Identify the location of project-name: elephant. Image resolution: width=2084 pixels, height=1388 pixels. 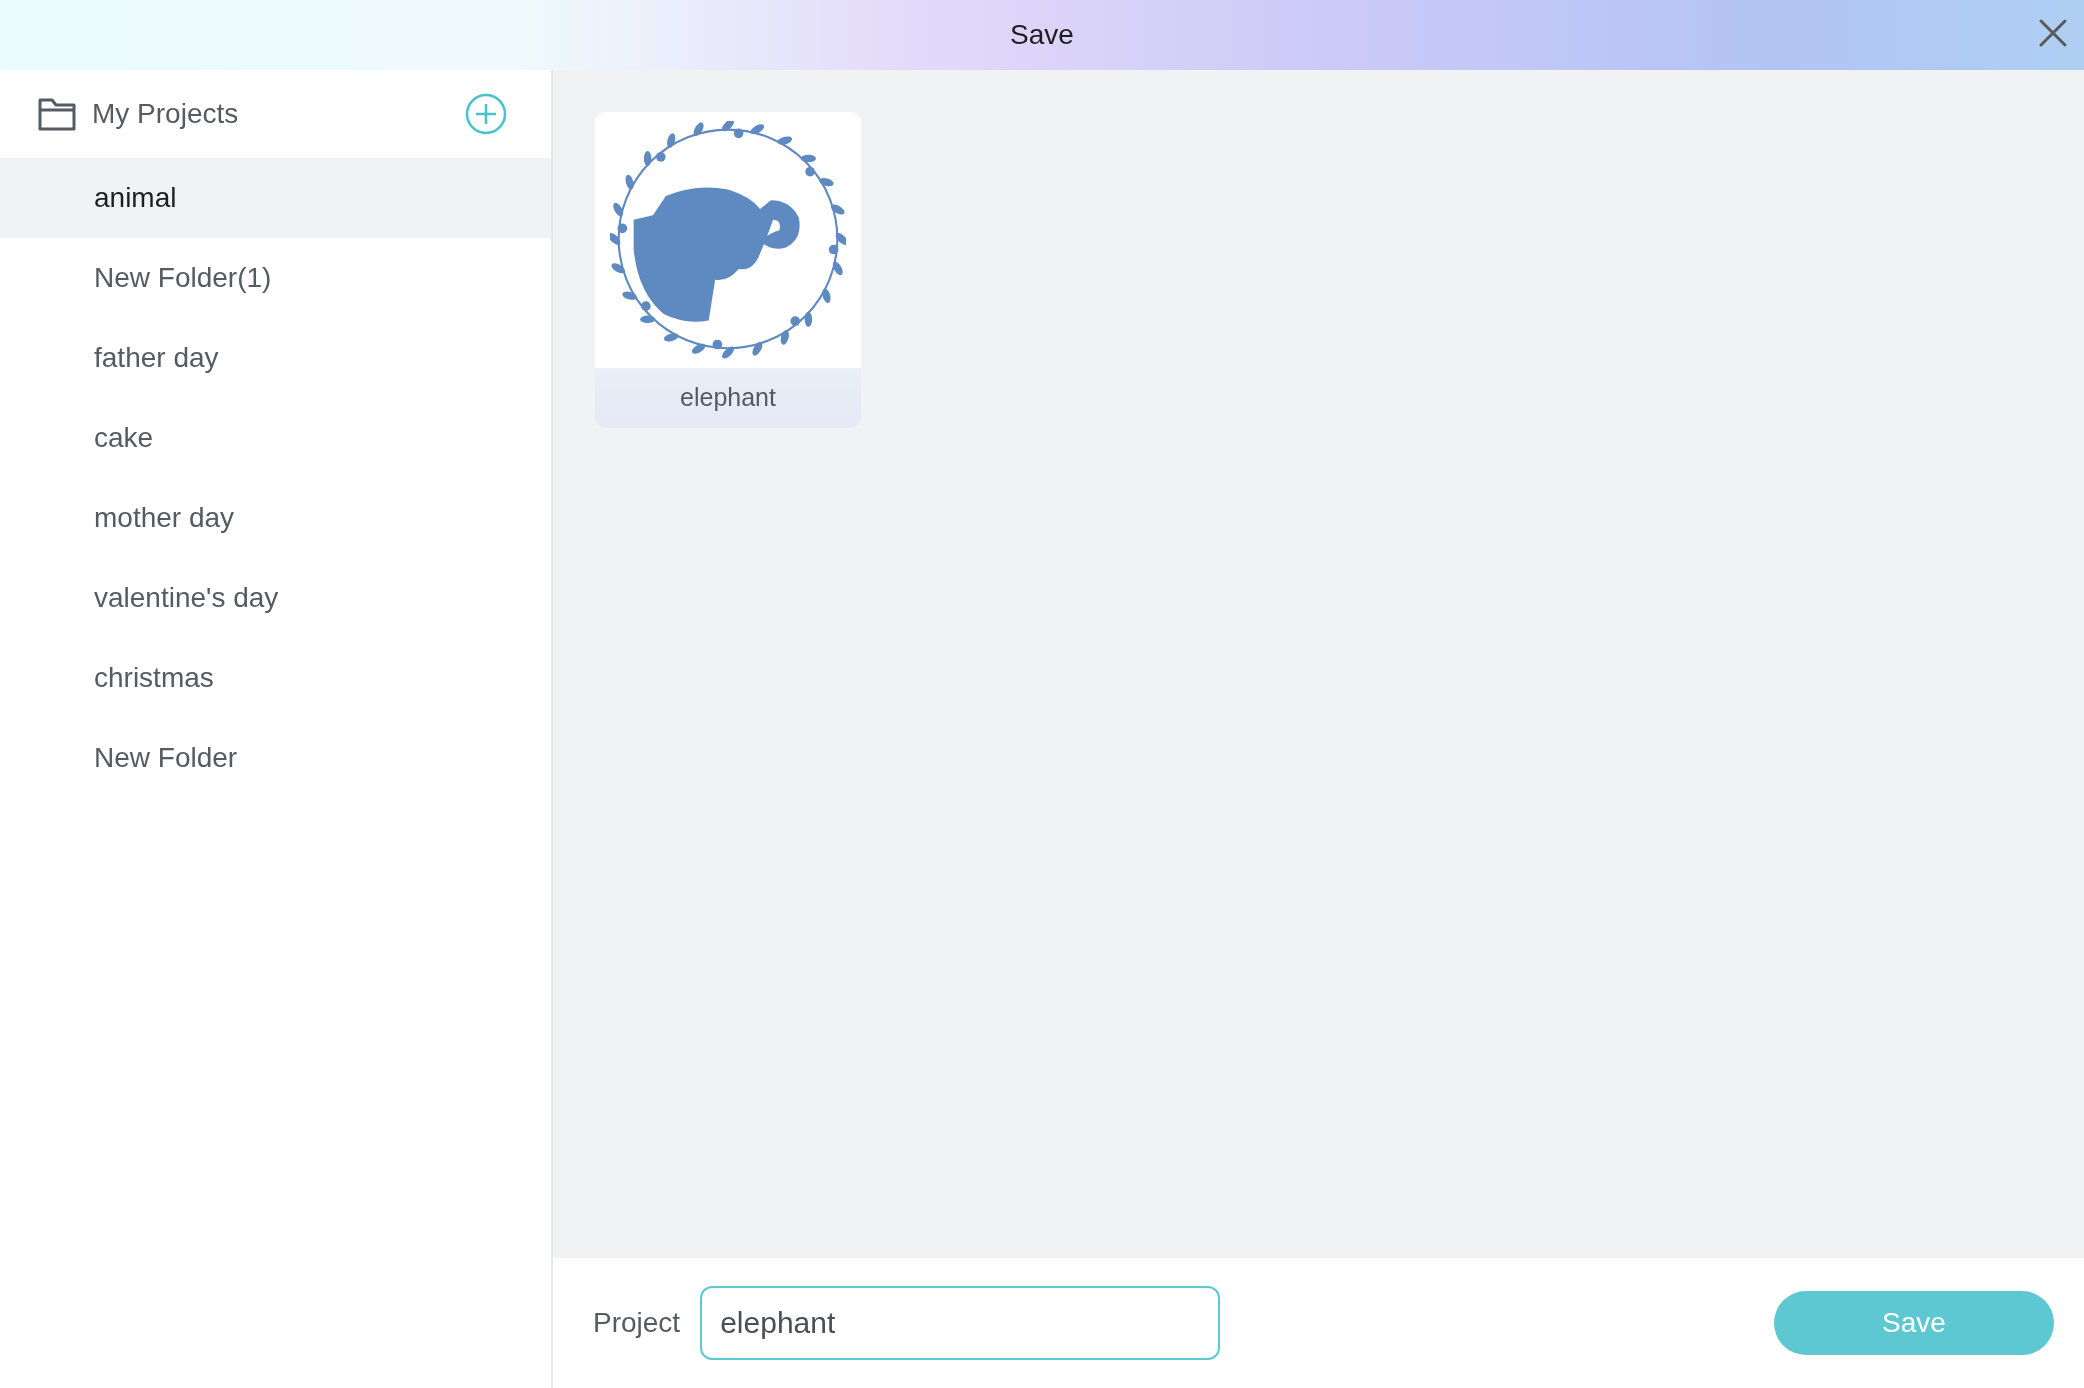
(728, 398).